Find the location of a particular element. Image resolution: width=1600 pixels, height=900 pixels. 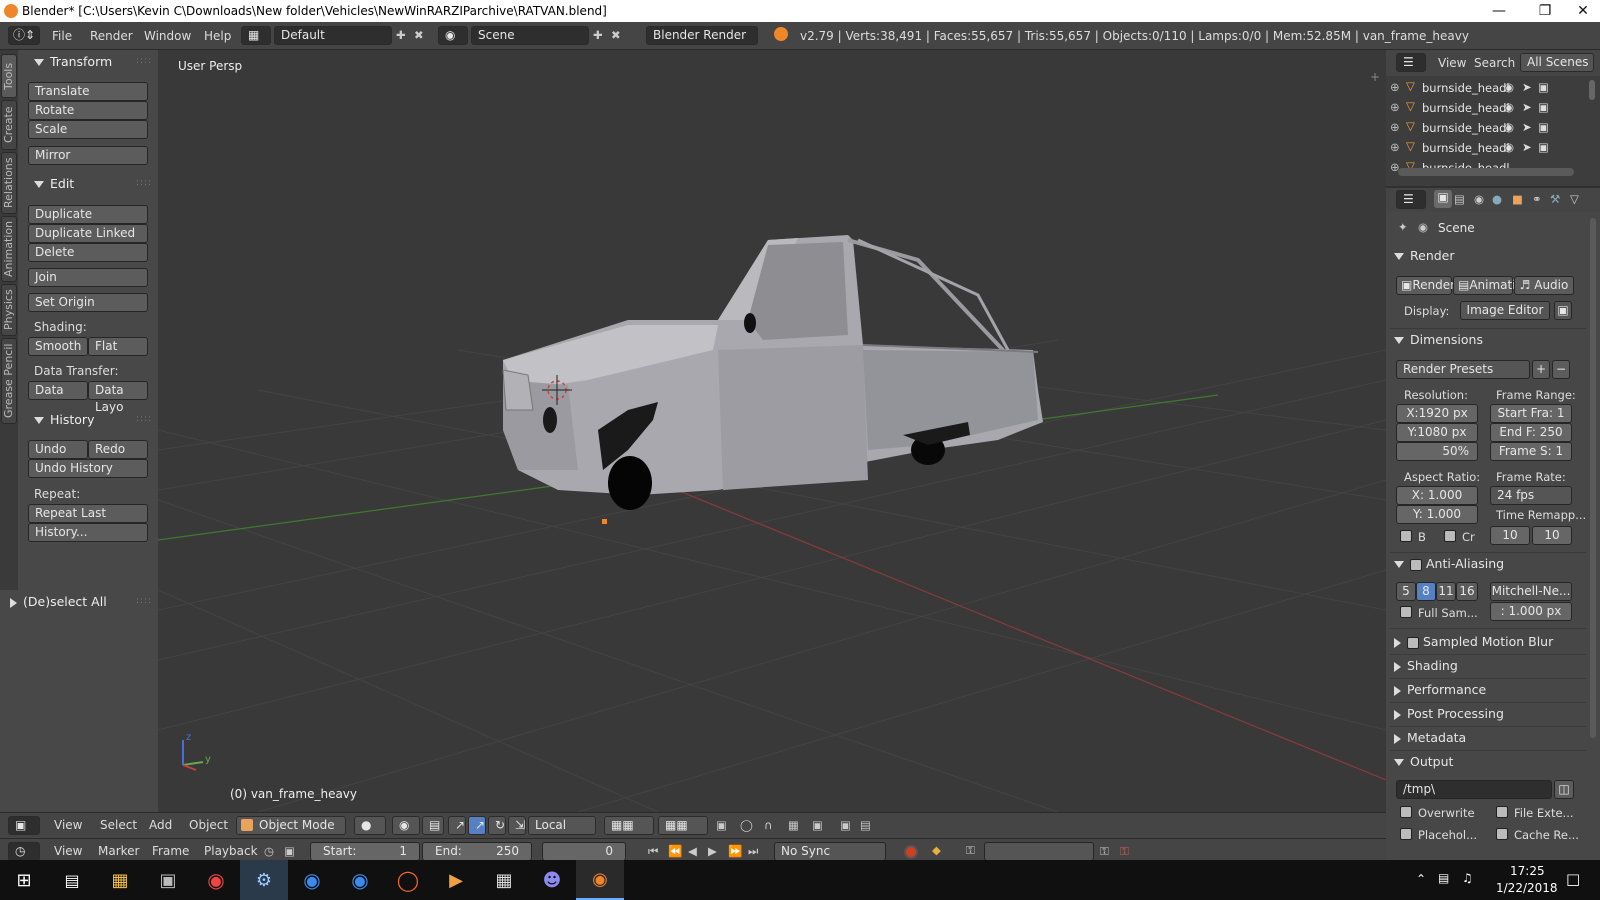

scene-tab-icon: ◉ is located at coordinates (1479, 199).